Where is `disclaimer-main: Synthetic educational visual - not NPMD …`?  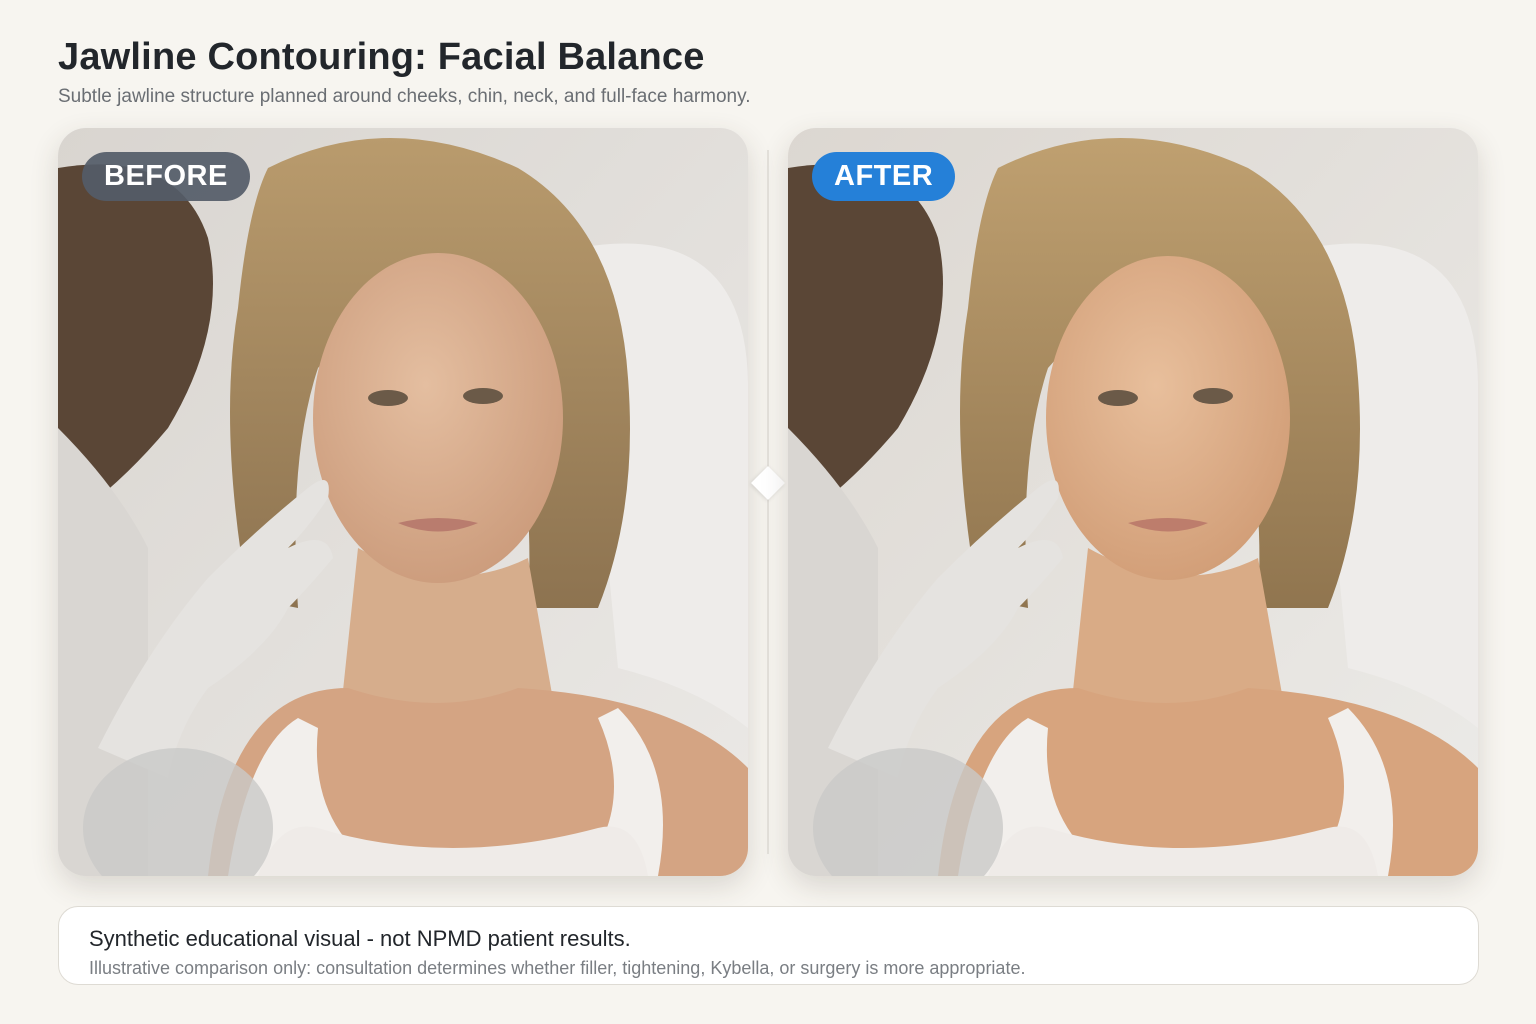
disclaimer-main: Synthetic educational visual - not NPMD … is located at coordinates (360, 938).